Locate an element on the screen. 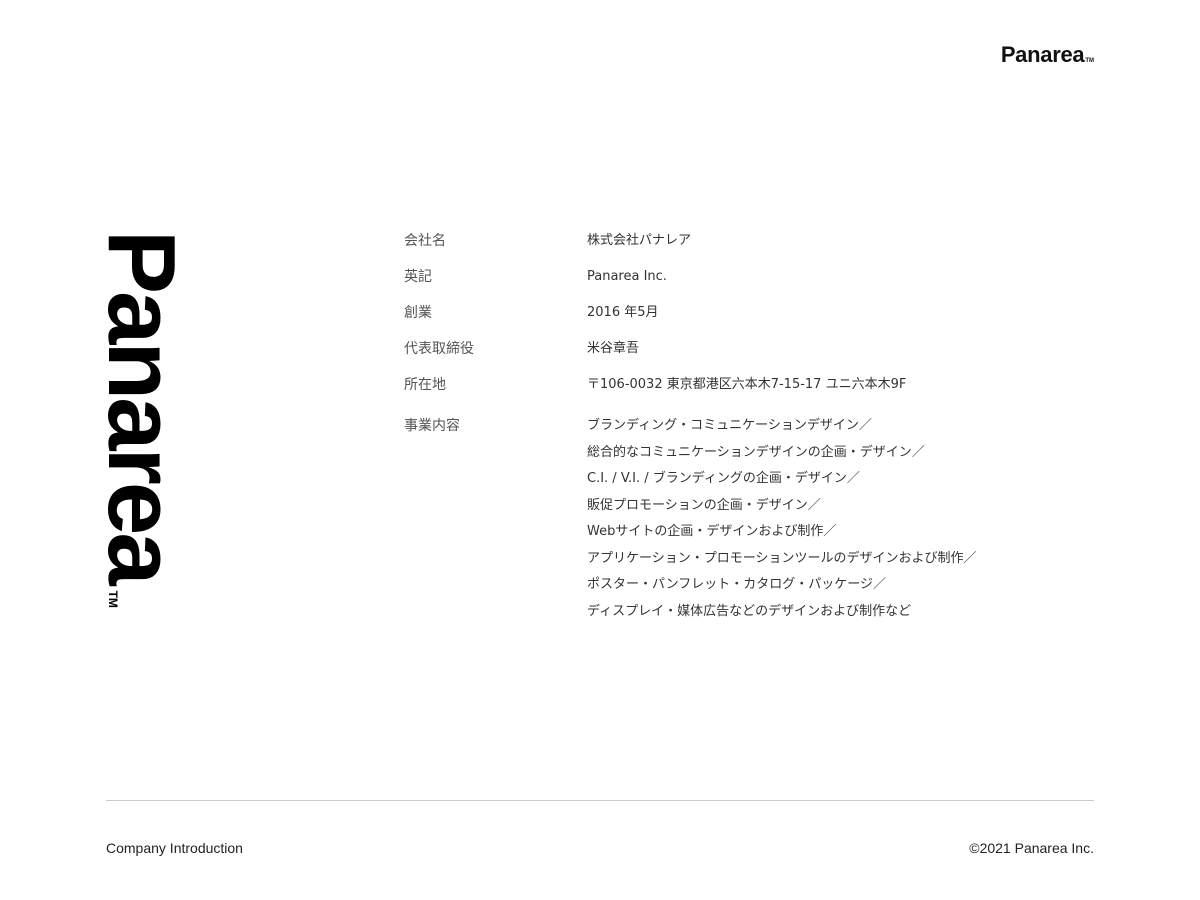 The image size is (1200, 900). info-label: 所在地 is located at coordinates (425, 385).